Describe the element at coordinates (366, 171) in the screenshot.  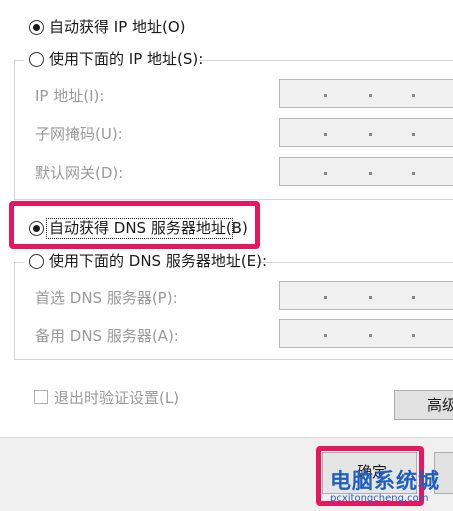
I see `default-gateway-field` at that location.